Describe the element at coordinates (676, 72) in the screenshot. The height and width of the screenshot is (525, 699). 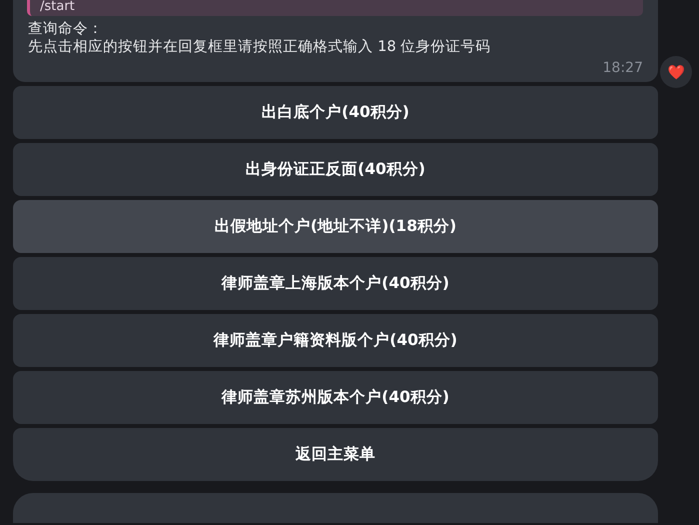
I see `heart-reaction: ❤` at that location.